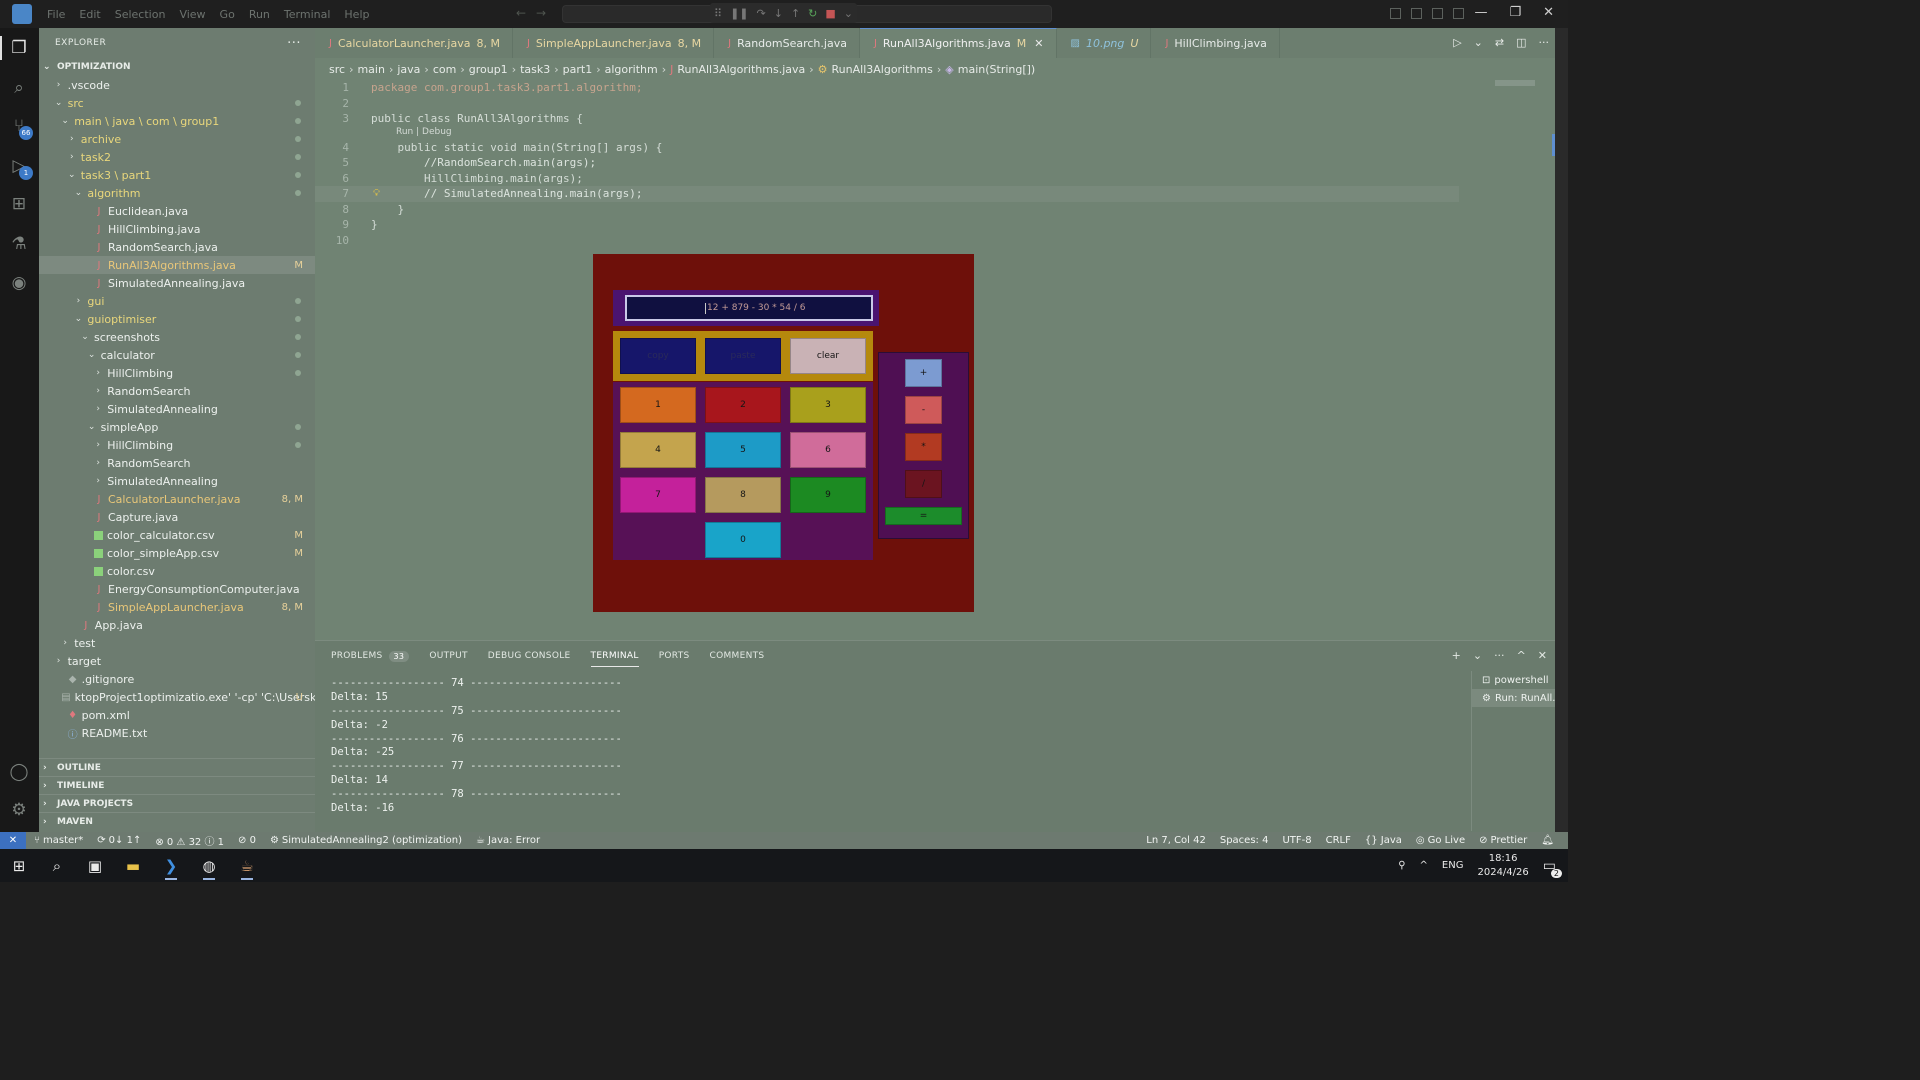  What do you see at coordinates (177, 409) in the screenshot?
I see `tree-item: › SimulatedAnnealing` at bounding box center [177, 409].